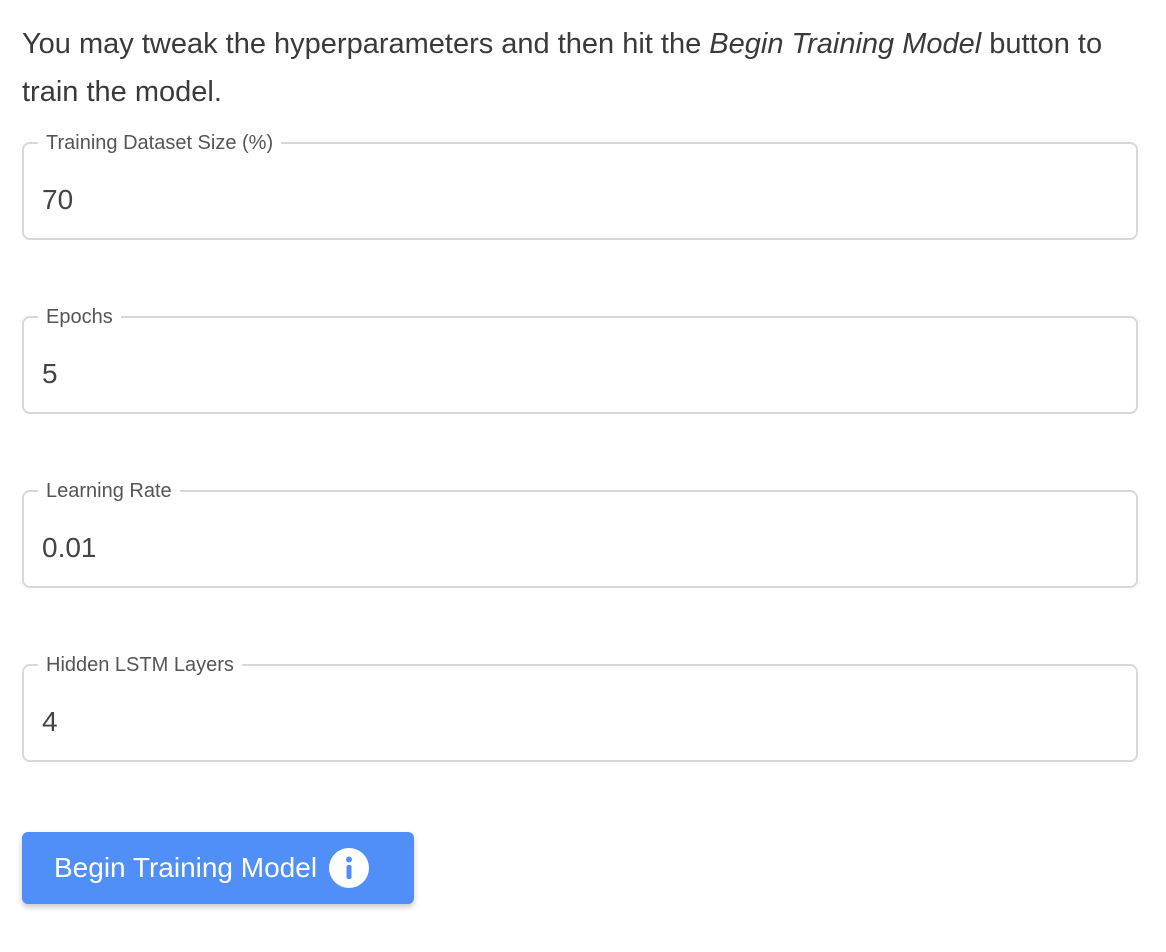  I want to click on epochs-field: Epochs, so click(580, 360).